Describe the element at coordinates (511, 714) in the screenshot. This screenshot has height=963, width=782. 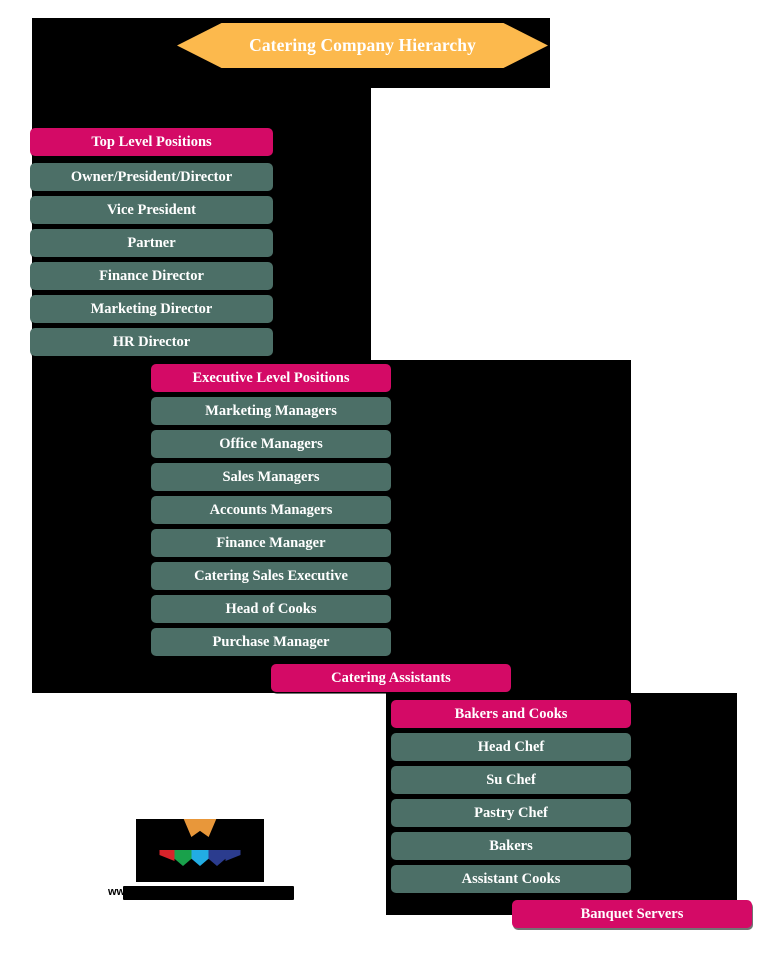
I see `group-header-bakers-and-cooks: Bakers and Cooks` at that location.